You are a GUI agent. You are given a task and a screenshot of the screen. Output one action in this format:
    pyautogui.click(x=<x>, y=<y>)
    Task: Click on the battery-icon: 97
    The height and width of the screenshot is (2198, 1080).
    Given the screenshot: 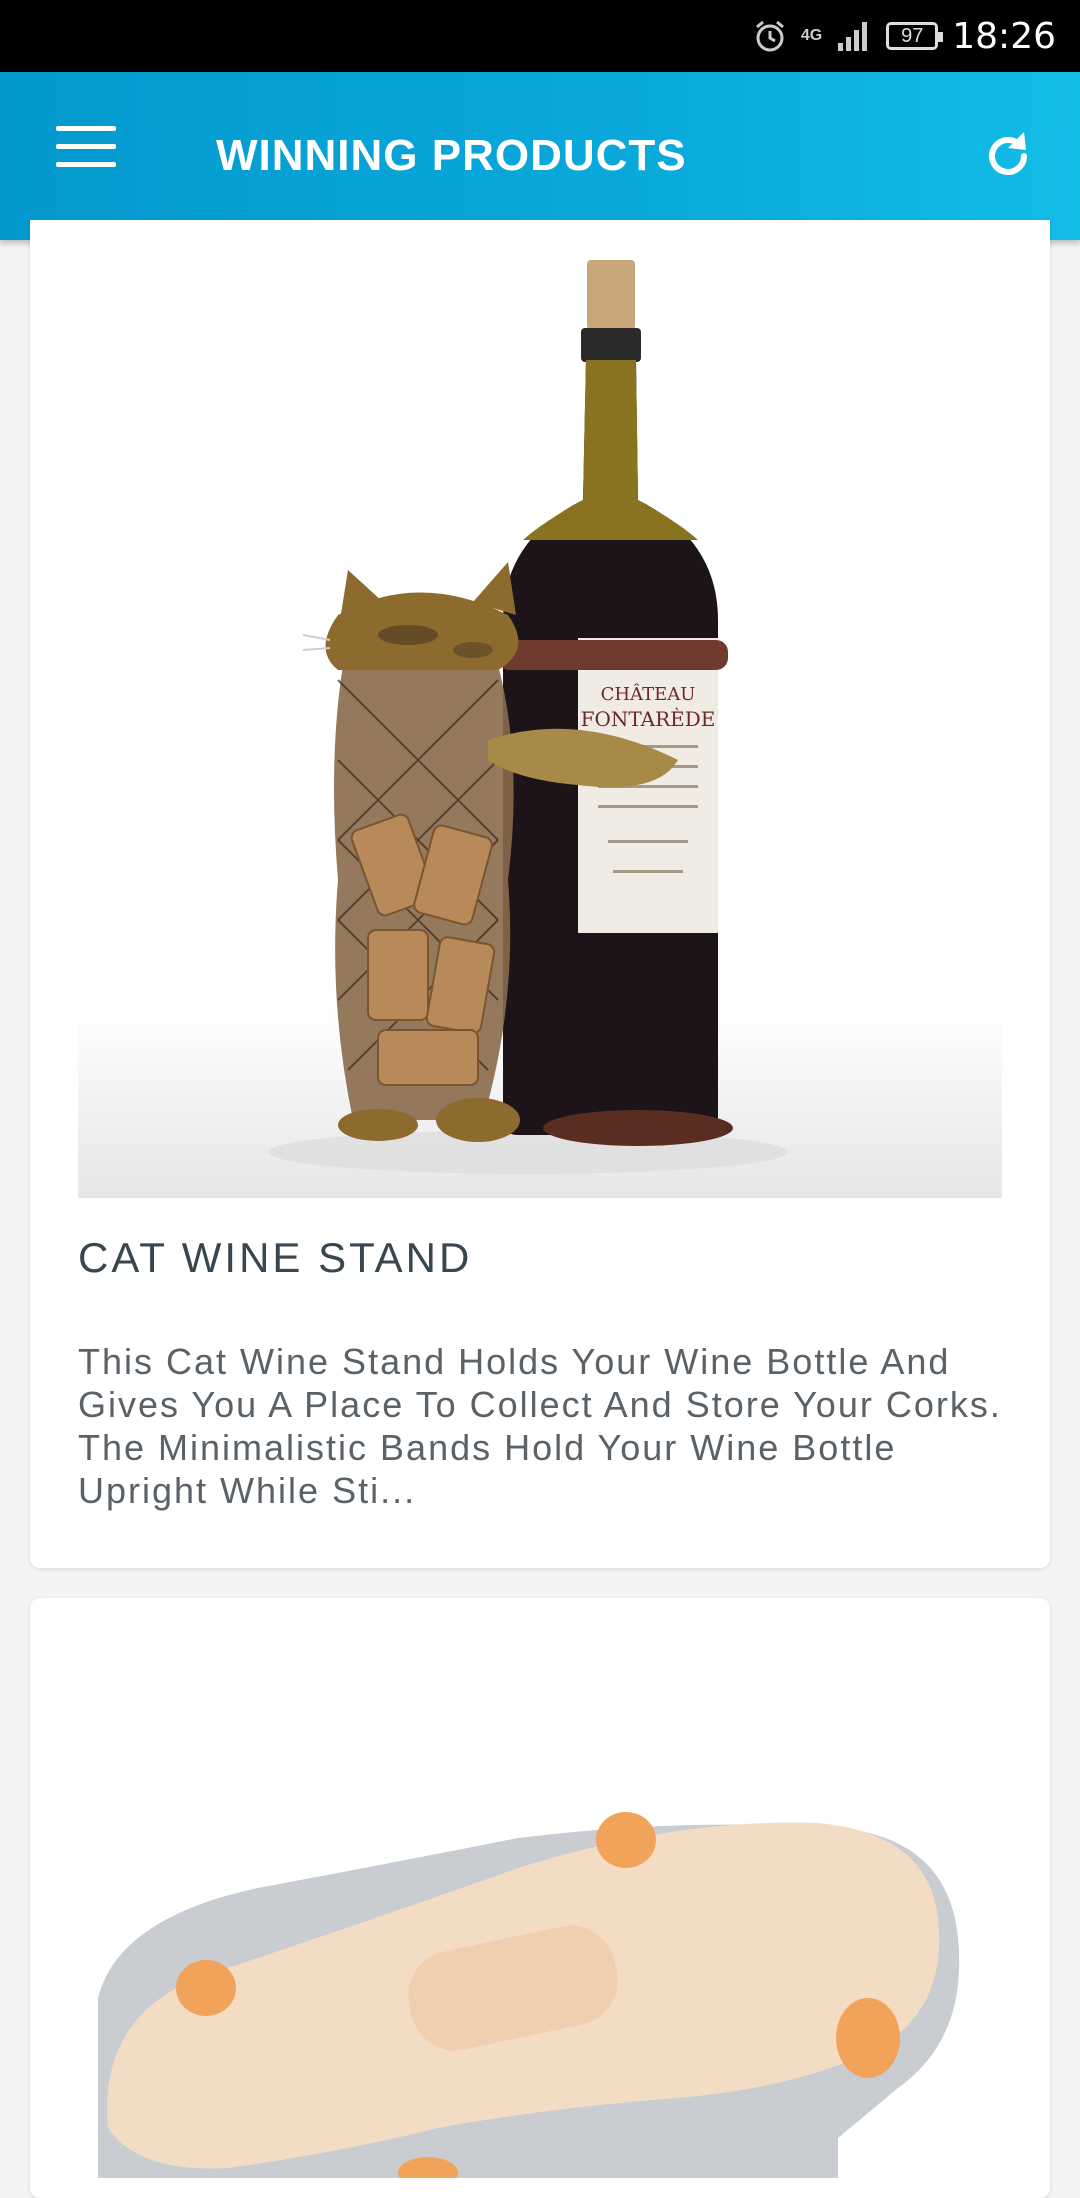 What is the action you would take?
    pyautogui.click(x=915, y=36)
    